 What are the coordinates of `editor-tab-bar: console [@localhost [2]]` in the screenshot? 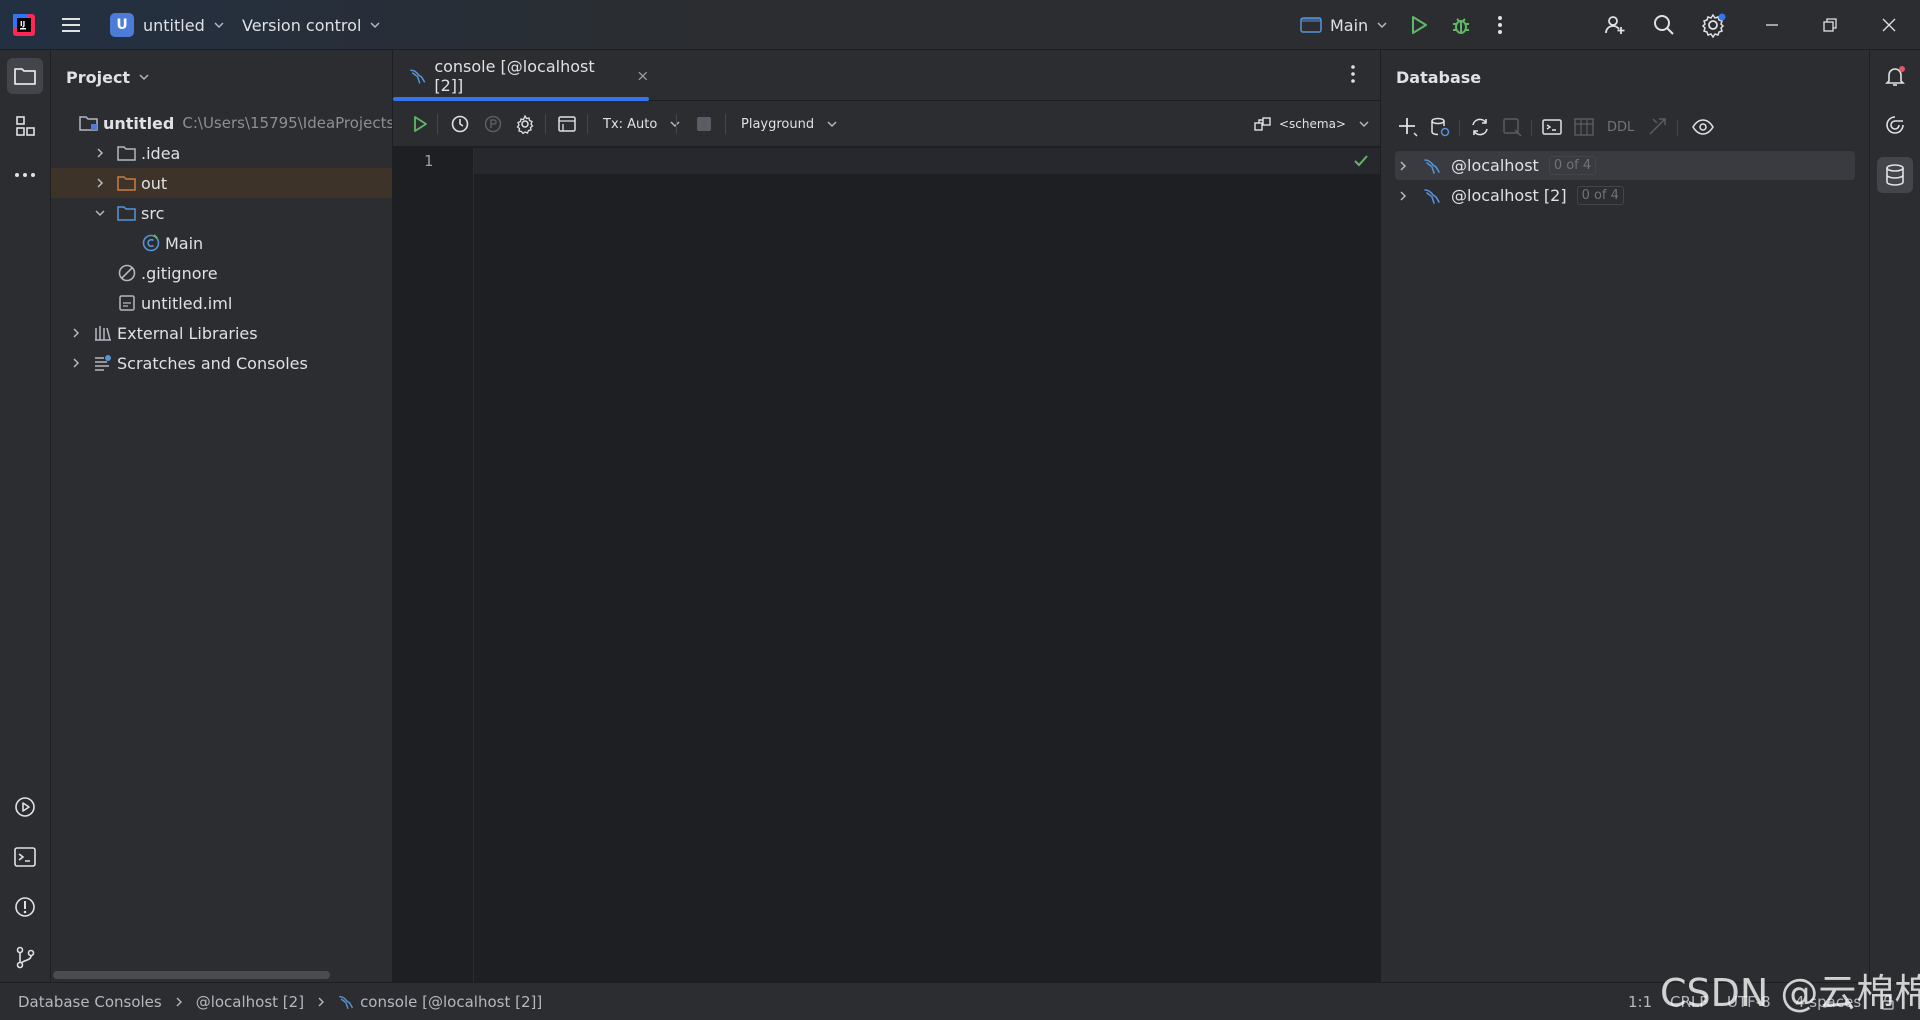 It's located at (886, 75).